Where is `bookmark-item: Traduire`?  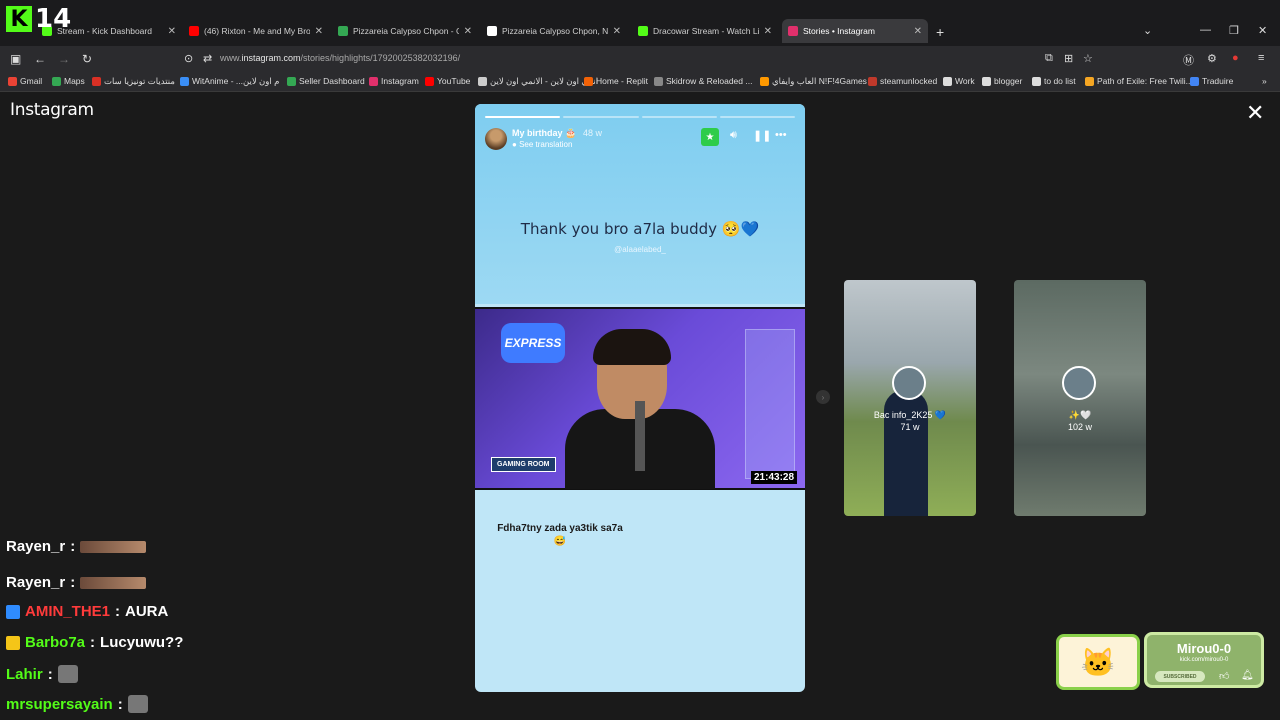
bookmark-item: Traduire is located at coordinates (1211, 81).